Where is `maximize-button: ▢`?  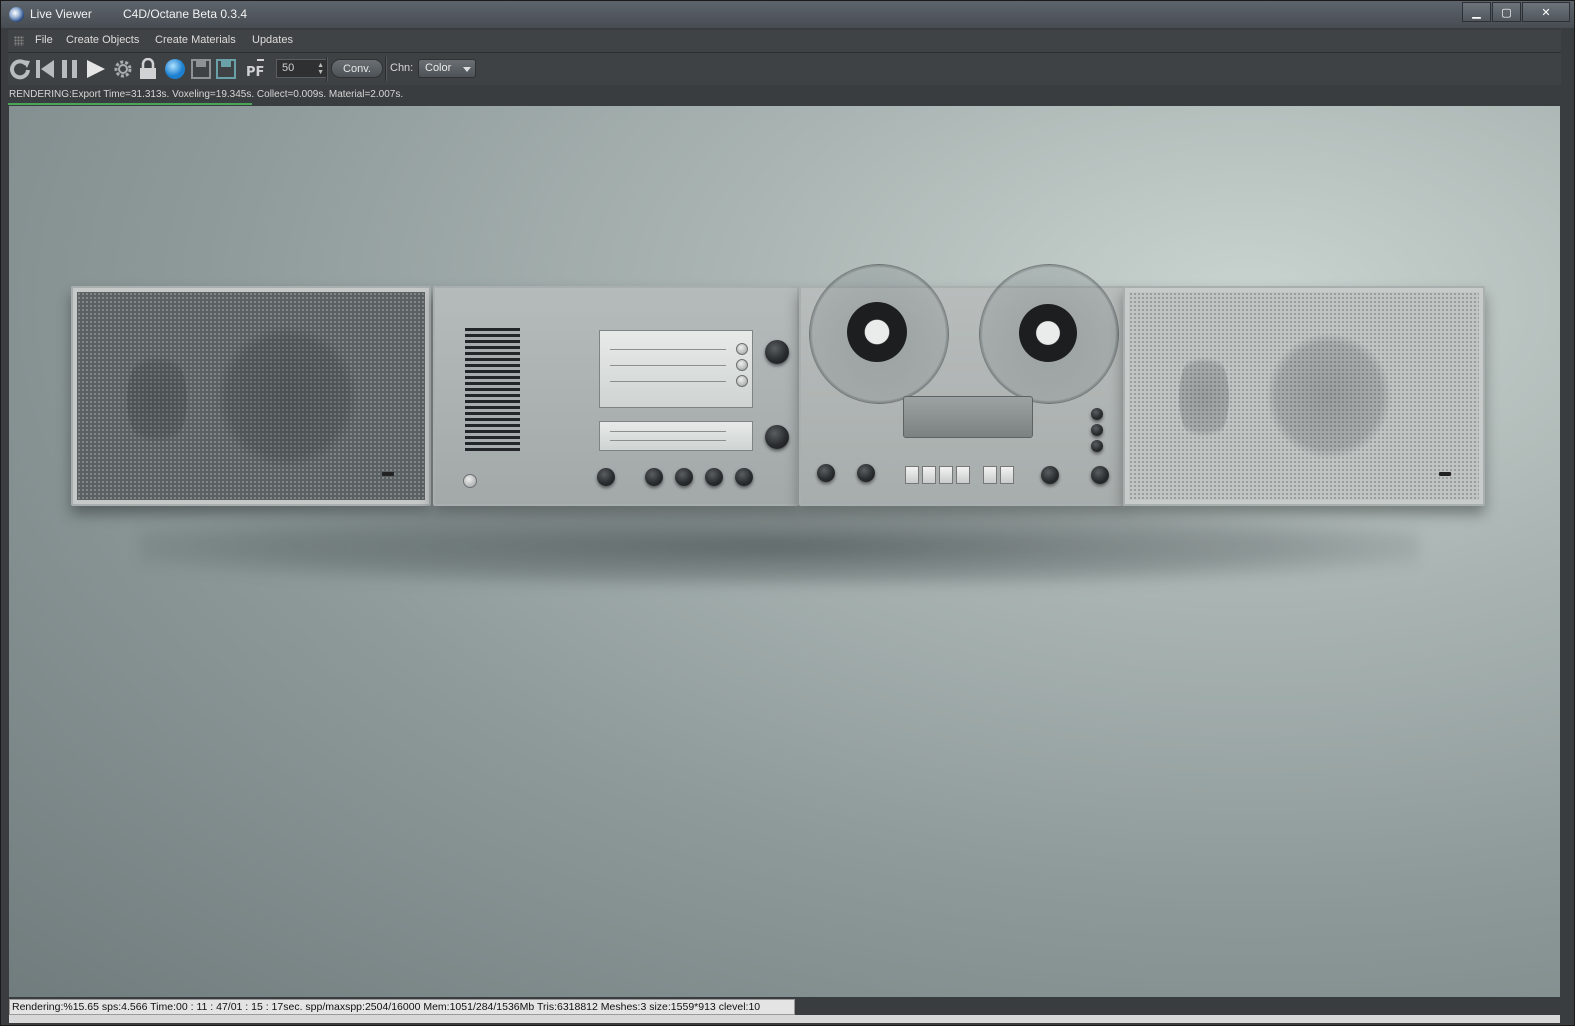
maximize-button: ▢ is located at coordinates (1506, 12).